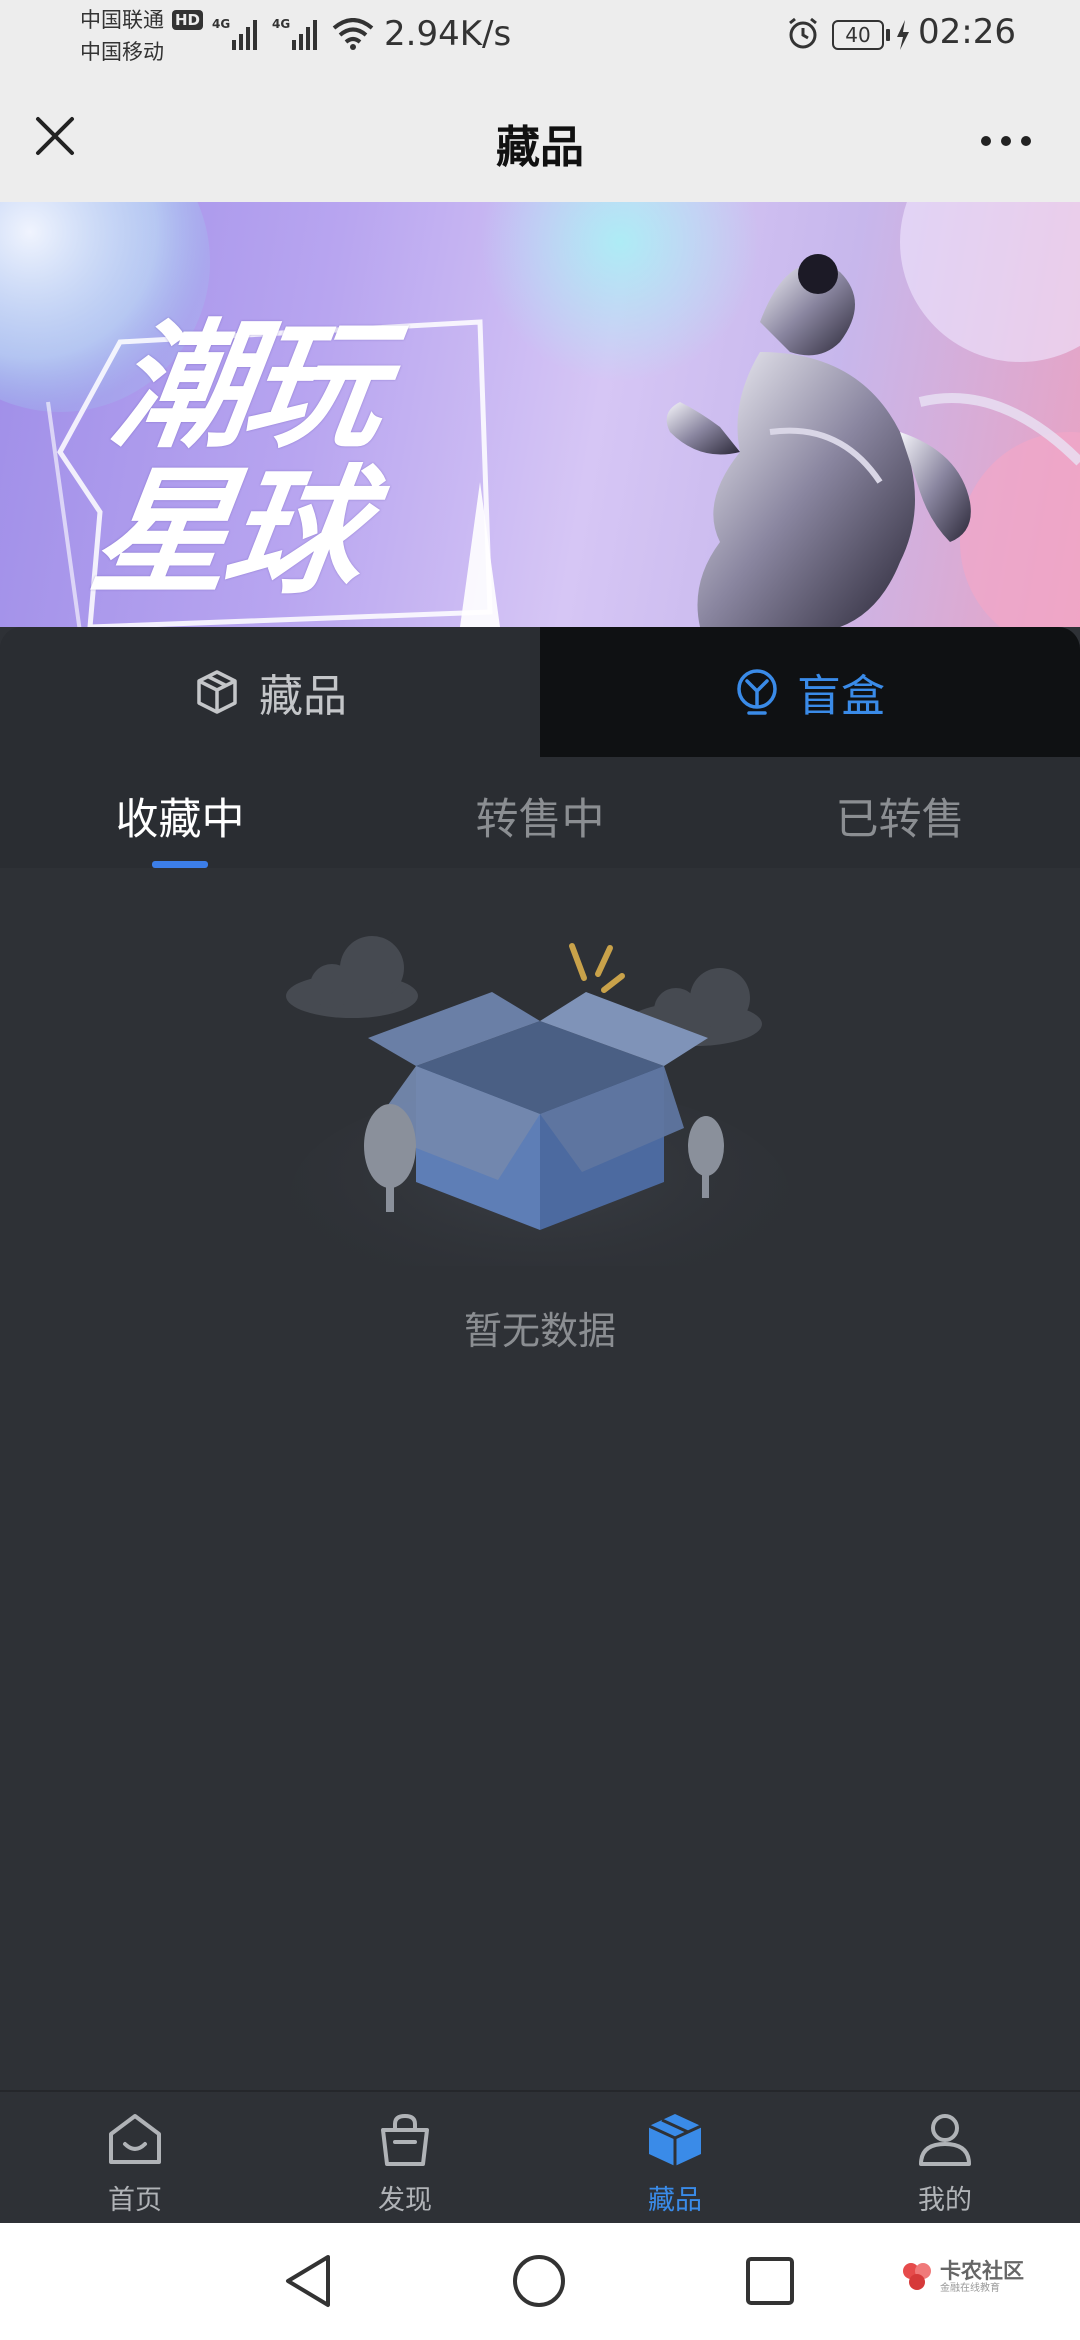  I want to click on tab-collecting: 收藏中, so click(180, 812).